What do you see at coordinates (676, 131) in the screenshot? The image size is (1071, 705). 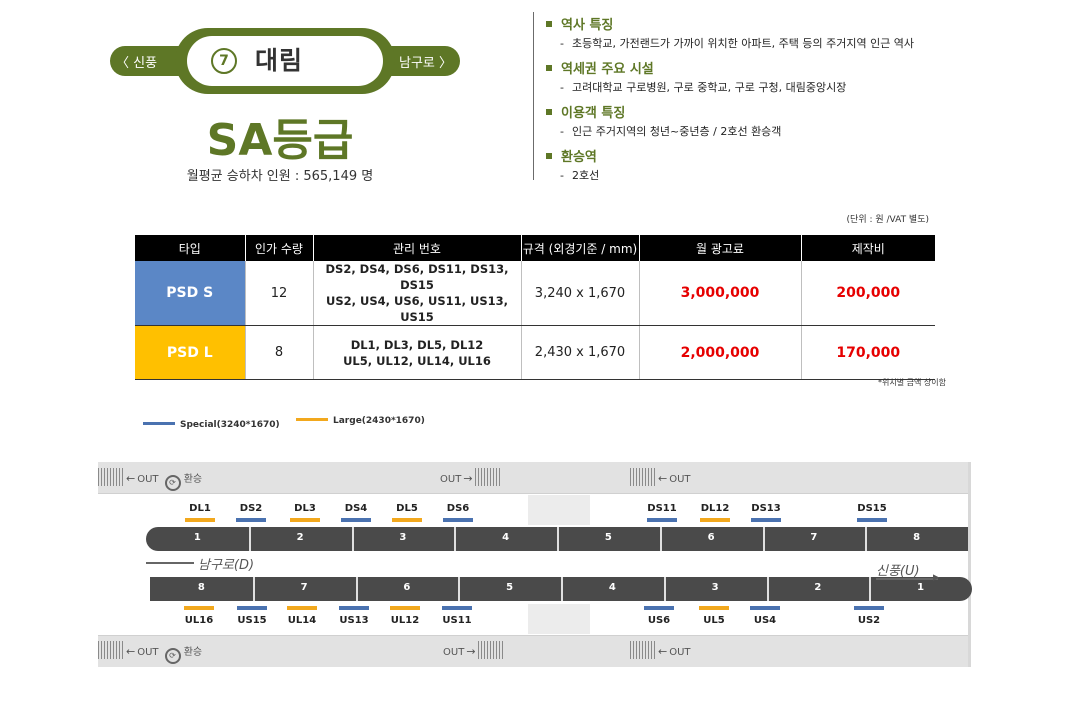 I see `feature-desc: 인근 주거지역의 청년~중년층 / 2호선 환승객` at bounding box center [676, 131].